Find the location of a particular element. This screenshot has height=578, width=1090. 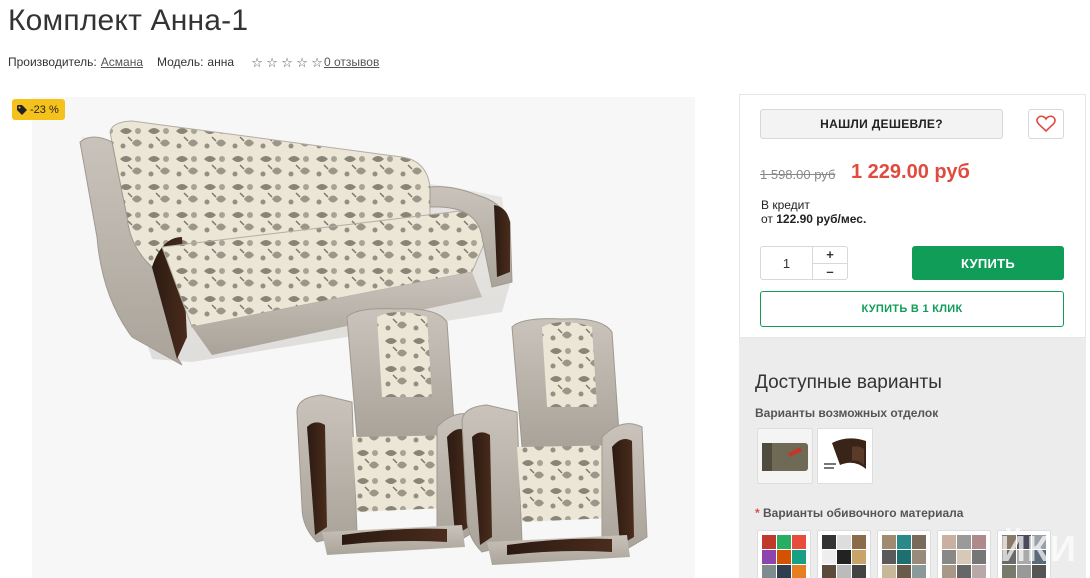

finishes-label: Варианты возможных отделок is located at coordinates (847, 413).